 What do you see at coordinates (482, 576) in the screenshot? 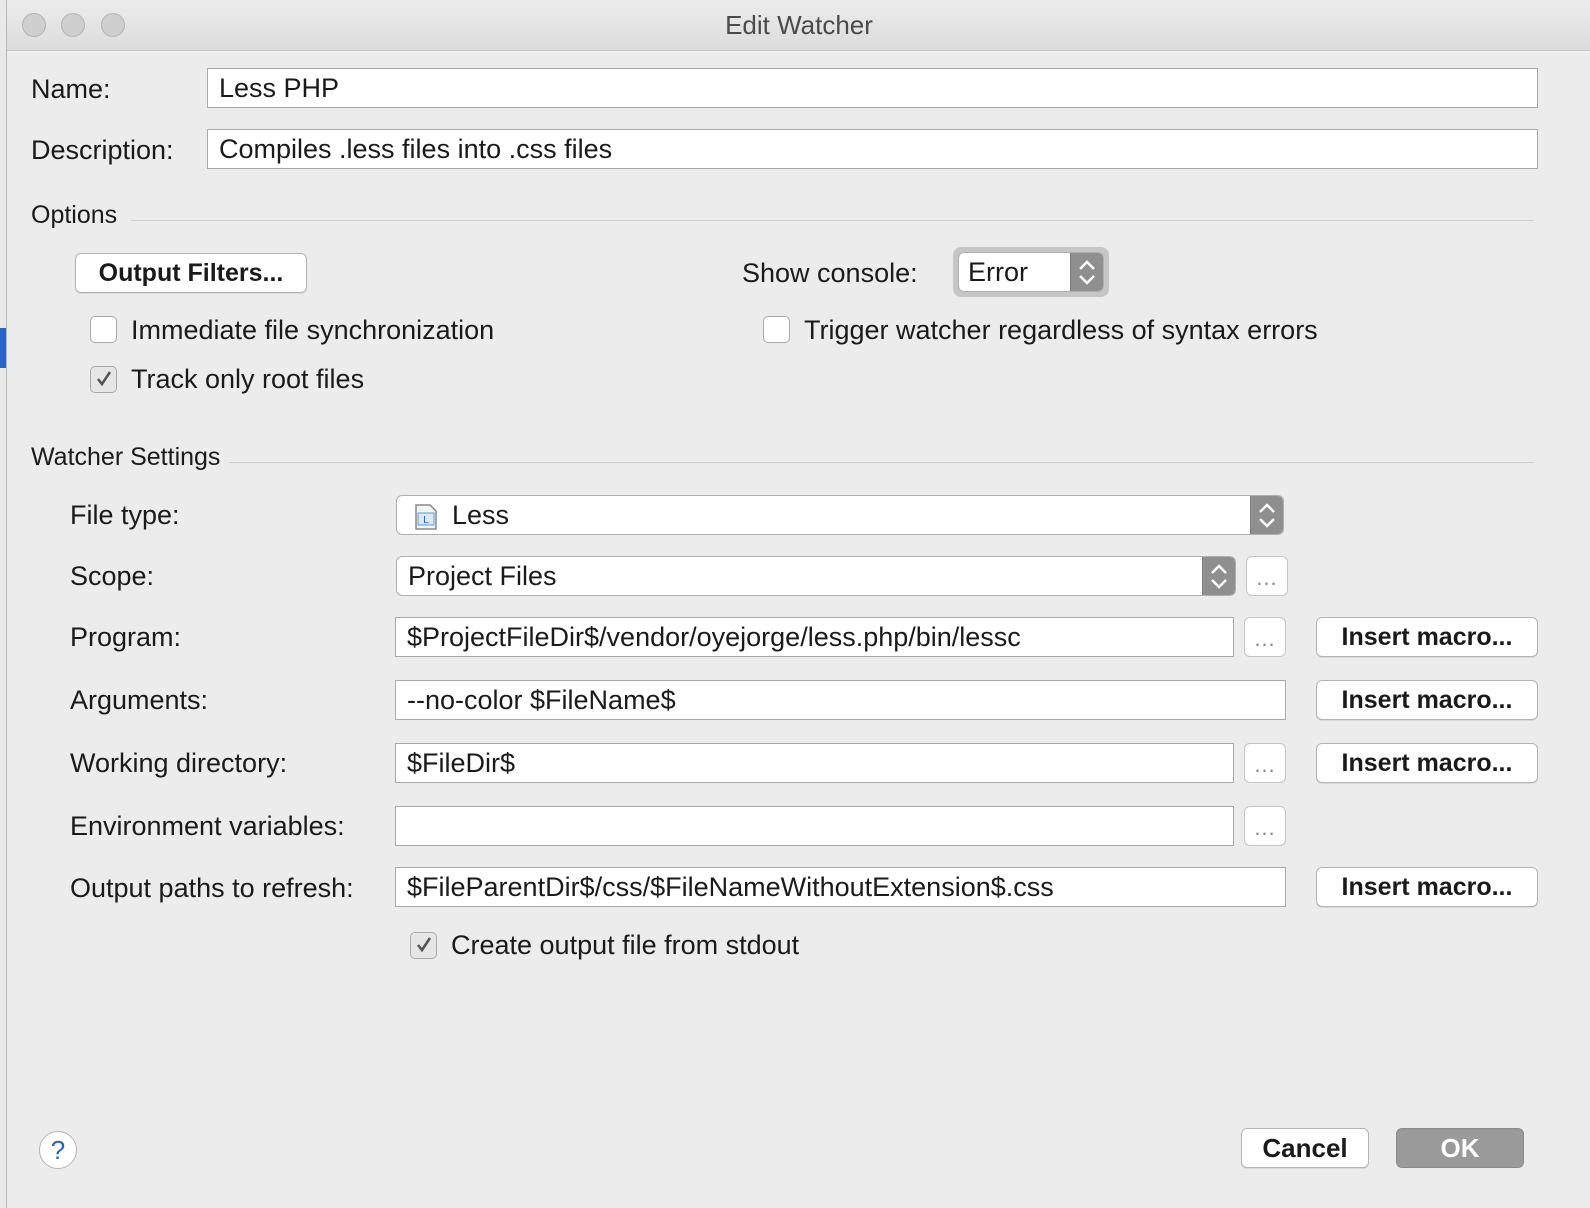
I see `scope-value: Project Files` at bounding box center [482, 576].